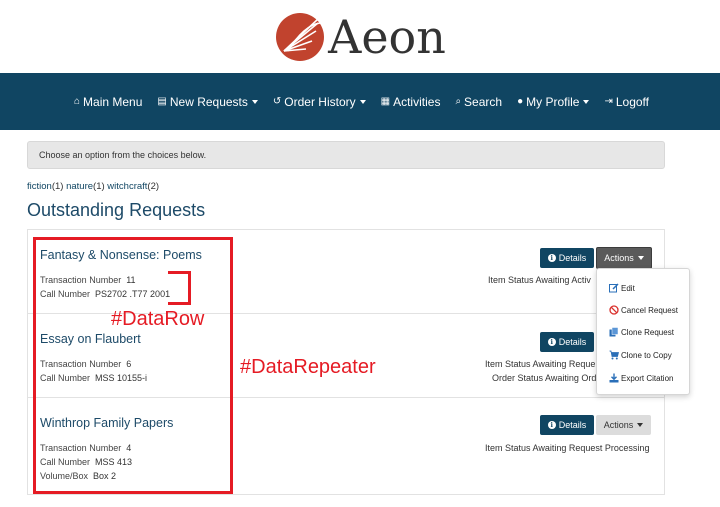  What do you see at coordinates (608, 101) in the screenshot?
I see `logoff-icon: ⇥` at bounding box center [608, 101].